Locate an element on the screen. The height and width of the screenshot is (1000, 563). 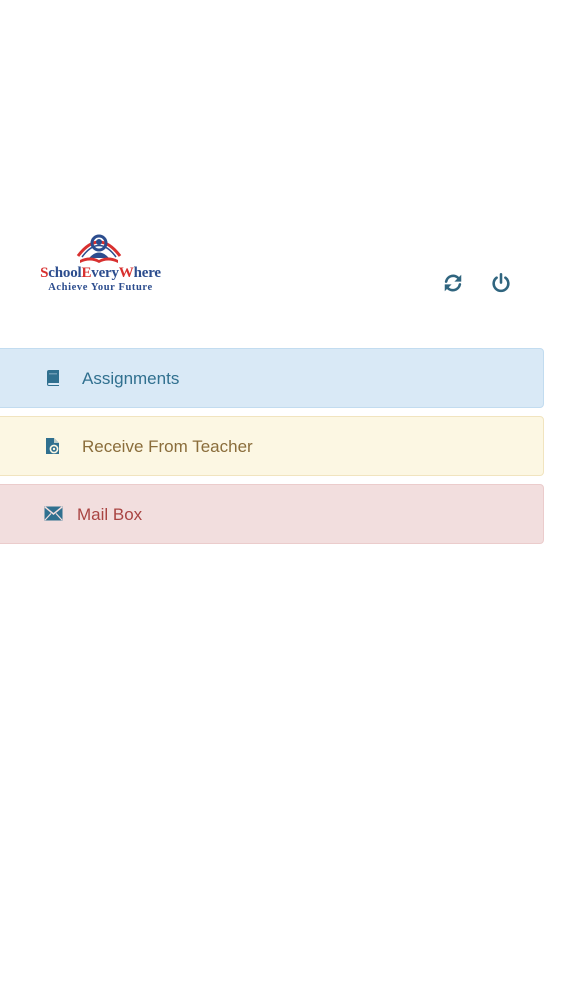
menu-item-label: Receive From Teacher is located at coordinates (167, 446).